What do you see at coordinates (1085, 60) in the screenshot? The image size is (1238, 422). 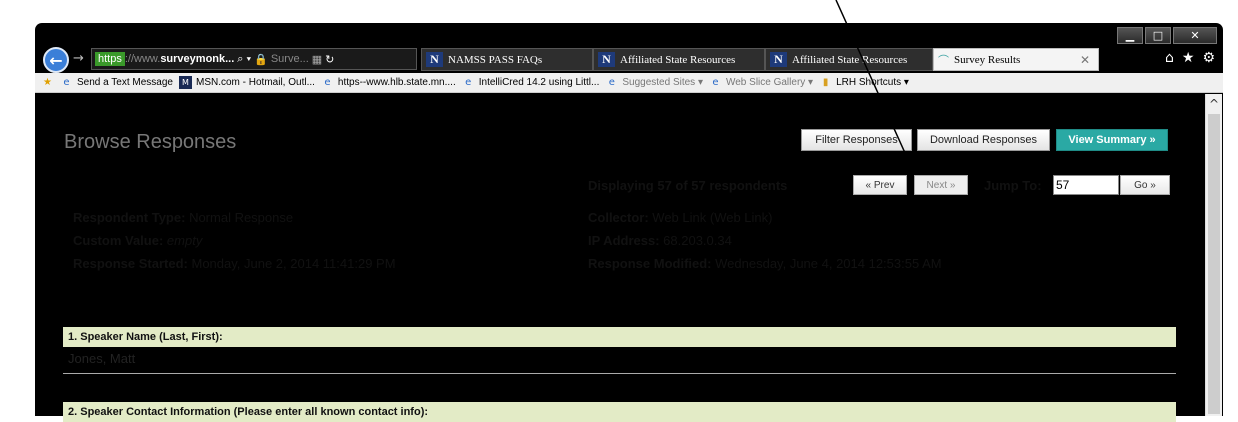 I see `close-tab-icon: ✕` at bounding box center [1085, 60].